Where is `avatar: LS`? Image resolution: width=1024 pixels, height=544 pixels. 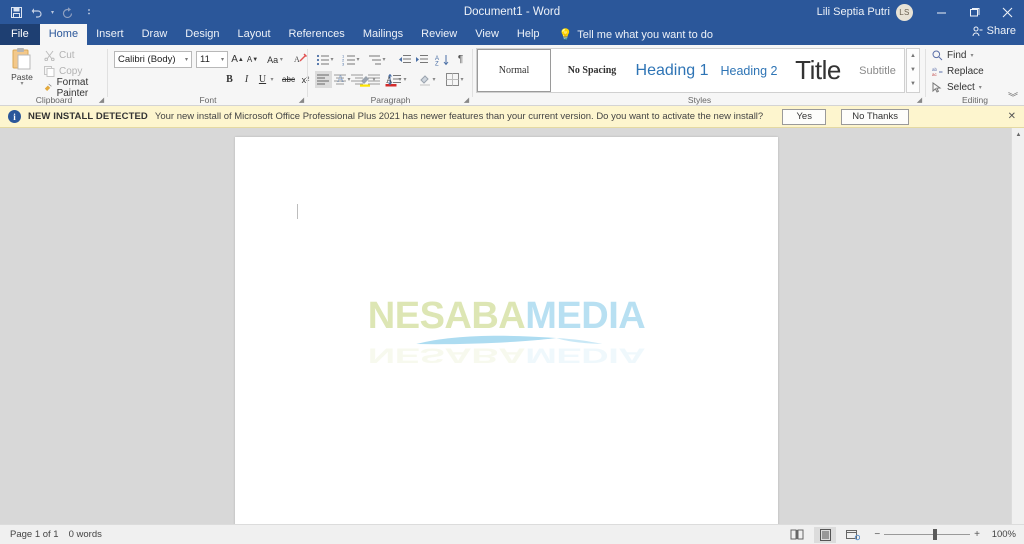 avatar: LS is located at coordinates (904, 12).